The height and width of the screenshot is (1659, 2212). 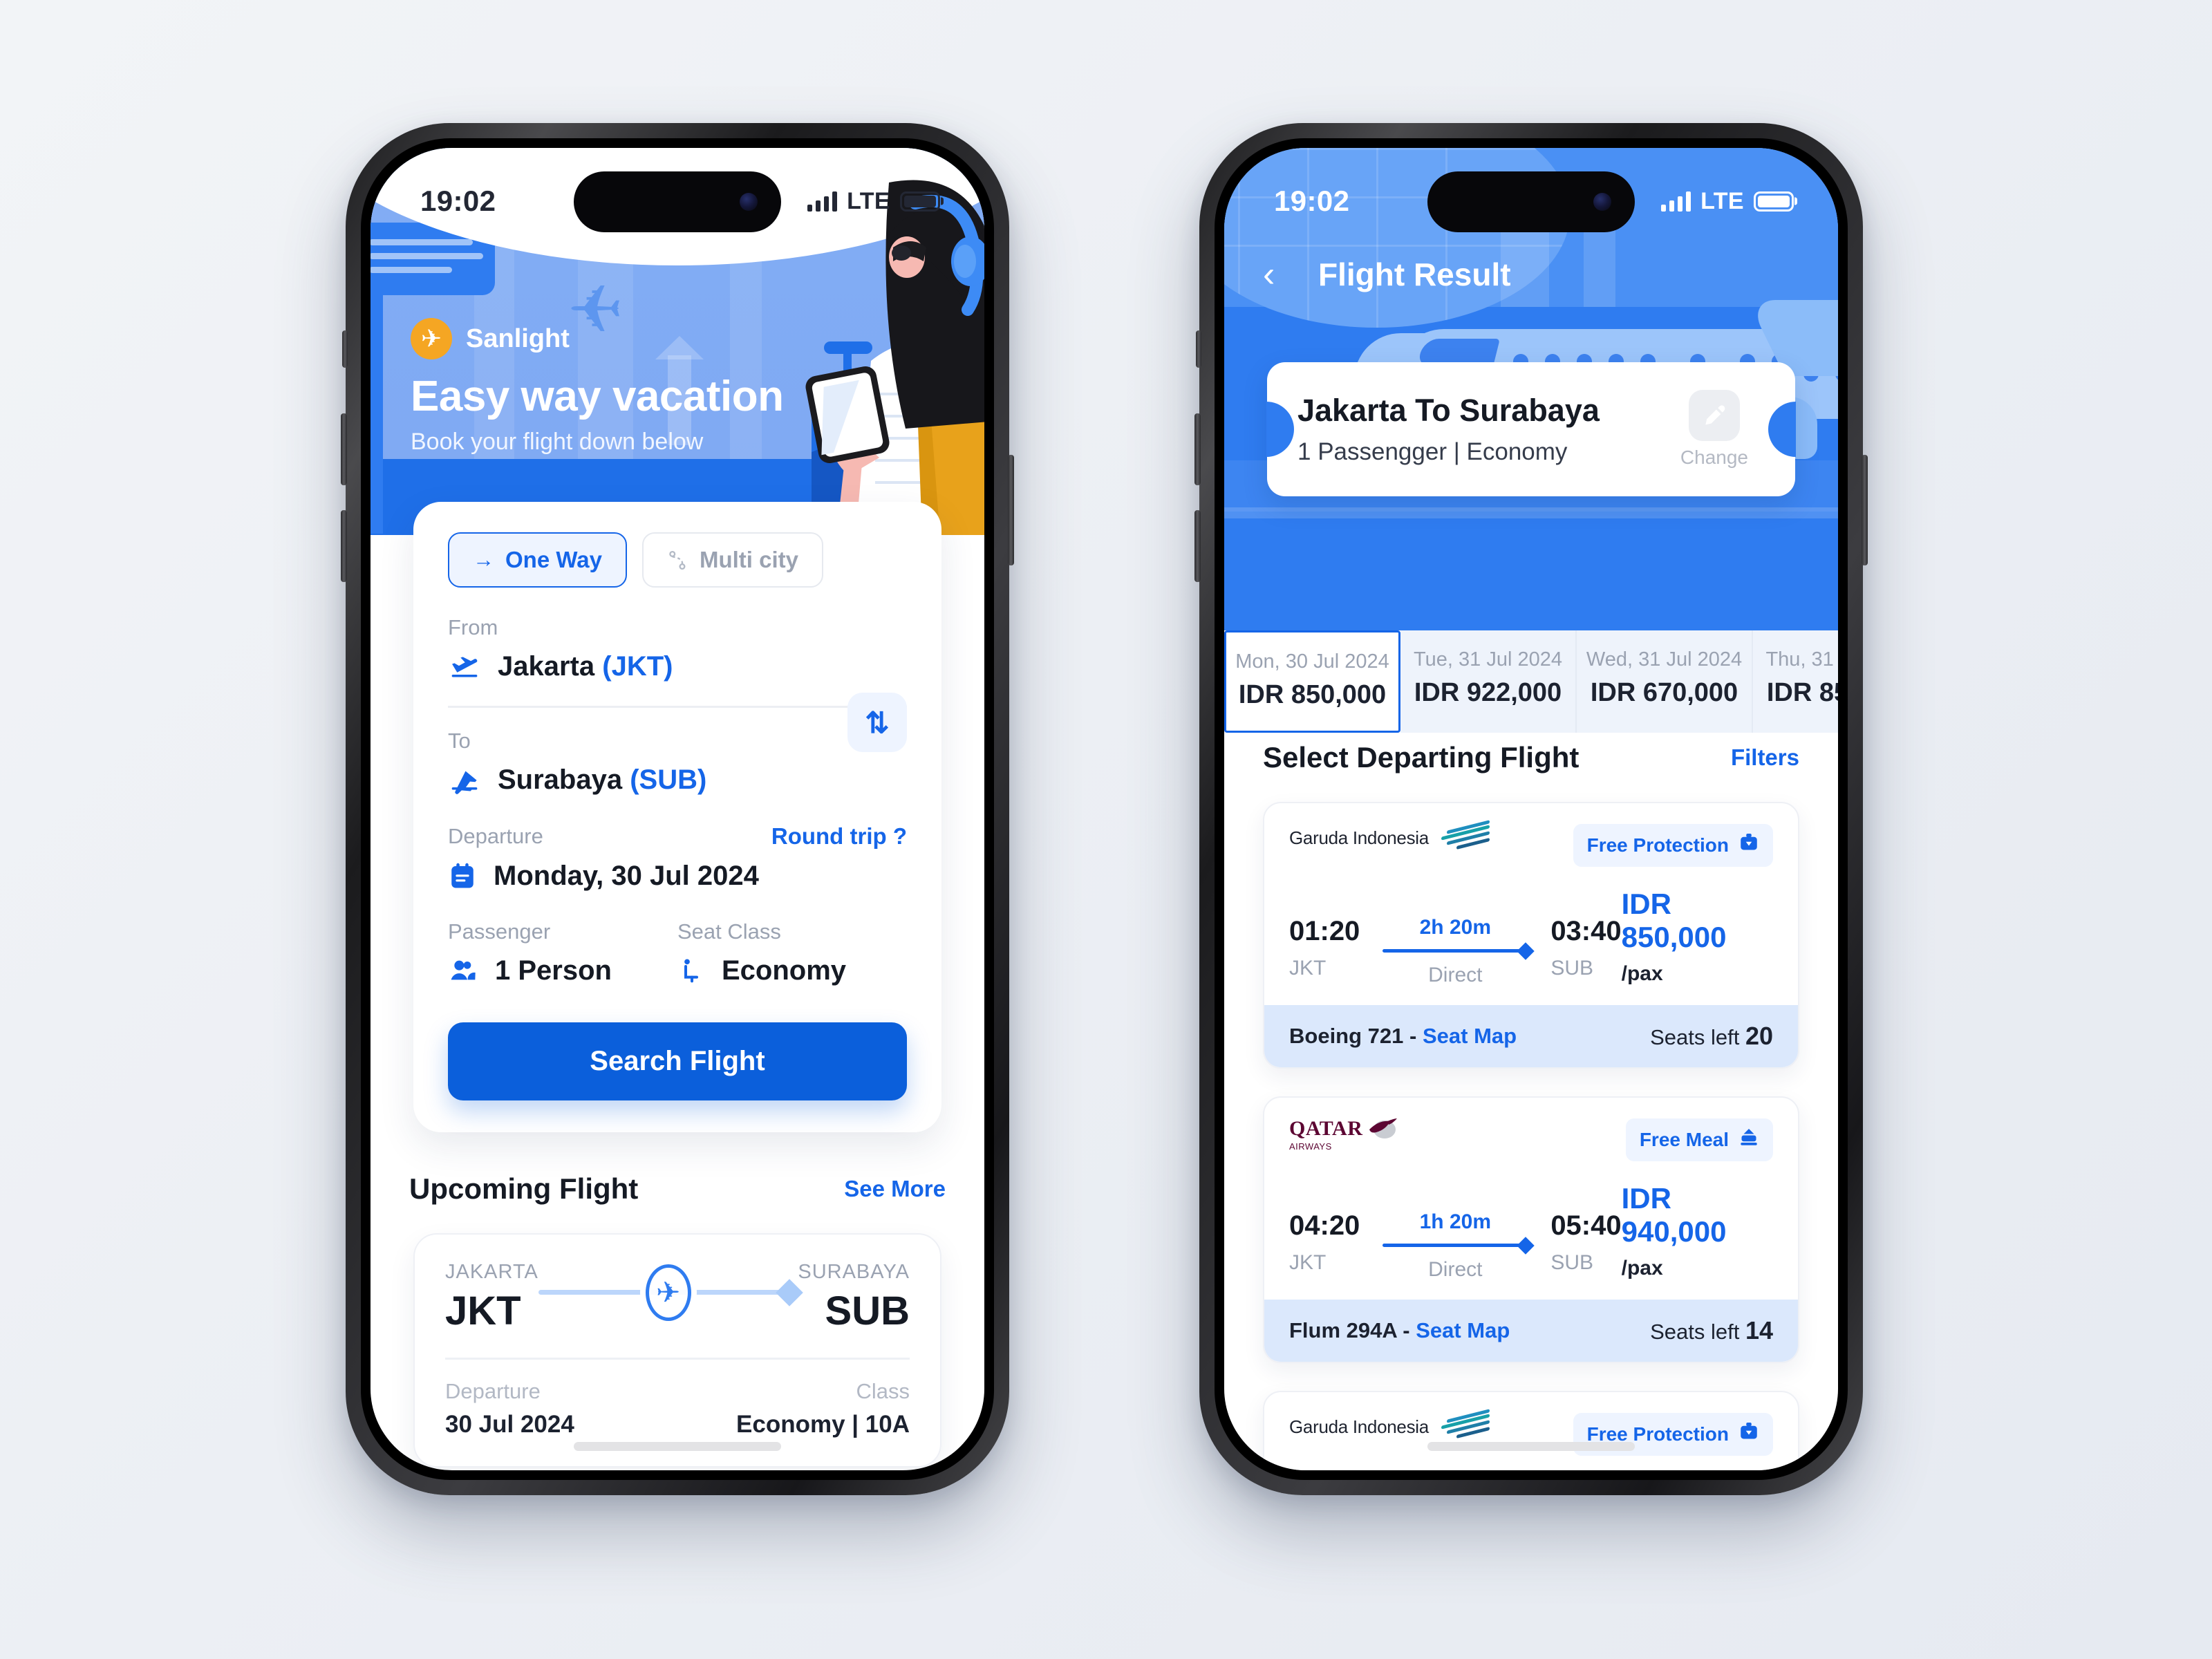 I want to click on change-label: Change, so click(x=1714, y=458).